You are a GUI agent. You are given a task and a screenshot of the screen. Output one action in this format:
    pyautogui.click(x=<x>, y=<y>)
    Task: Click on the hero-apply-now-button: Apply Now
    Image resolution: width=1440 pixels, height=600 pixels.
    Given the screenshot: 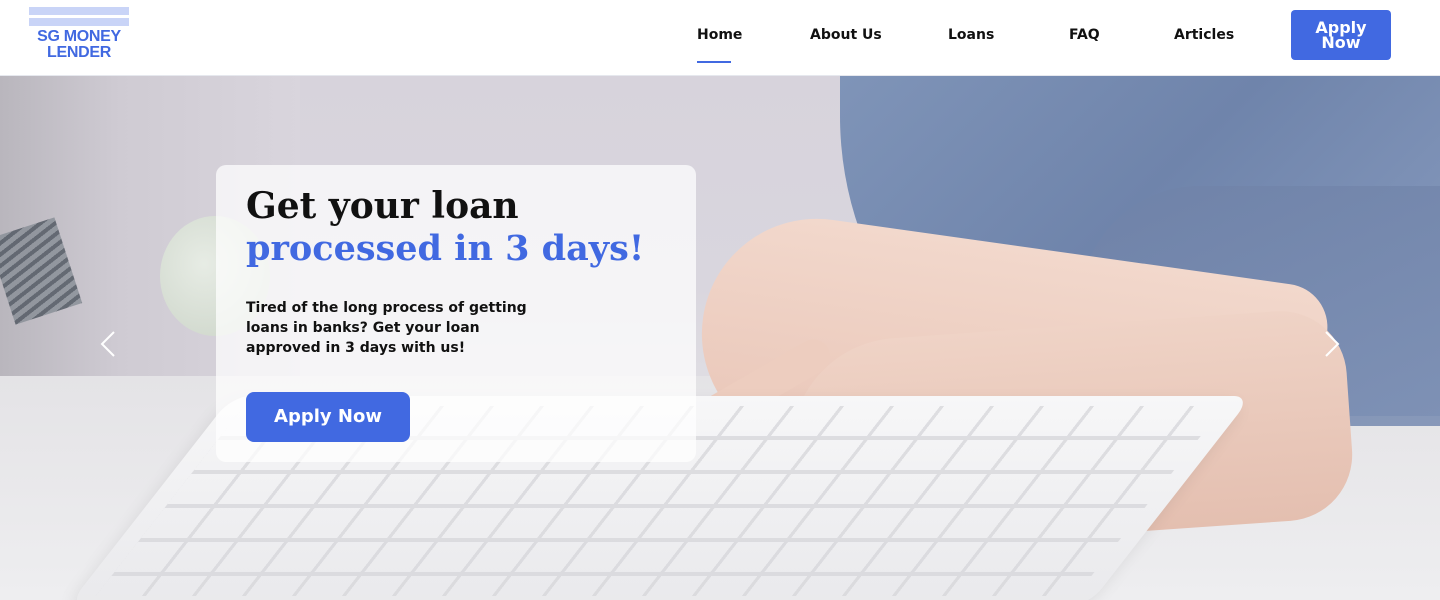 What is the action you would take?
    pyautogui.click(x=328, y=417)
    